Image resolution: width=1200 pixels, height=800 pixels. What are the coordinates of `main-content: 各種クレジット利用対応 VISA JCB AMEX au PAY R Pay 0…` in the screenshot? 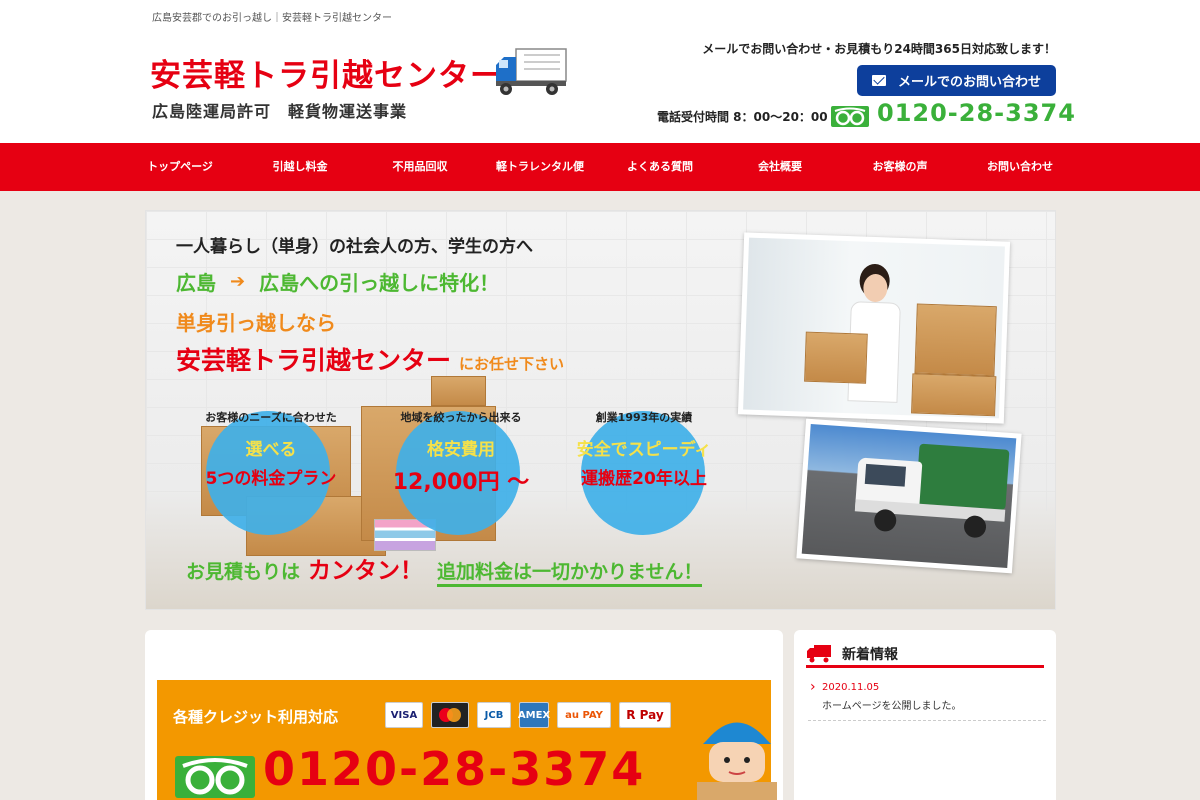 It's located at (464, 715).